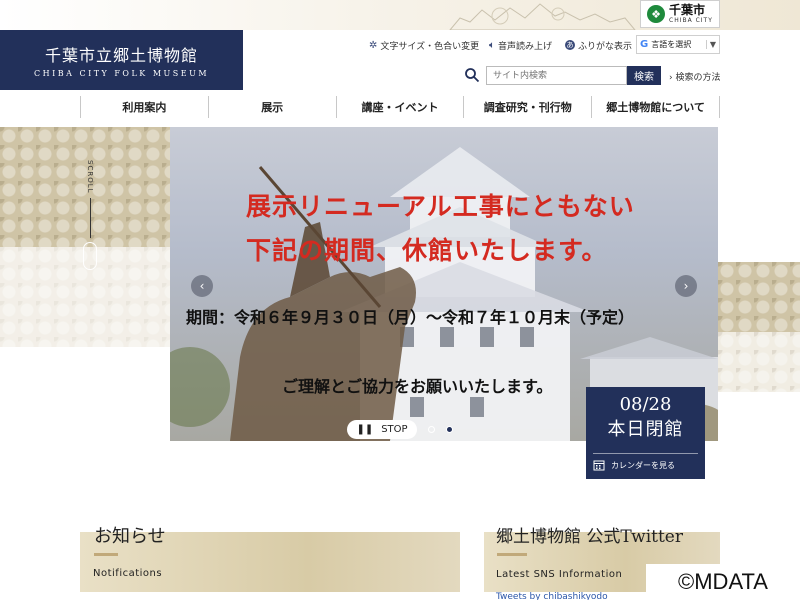  I want to click on search-icon, so click(472, 75).